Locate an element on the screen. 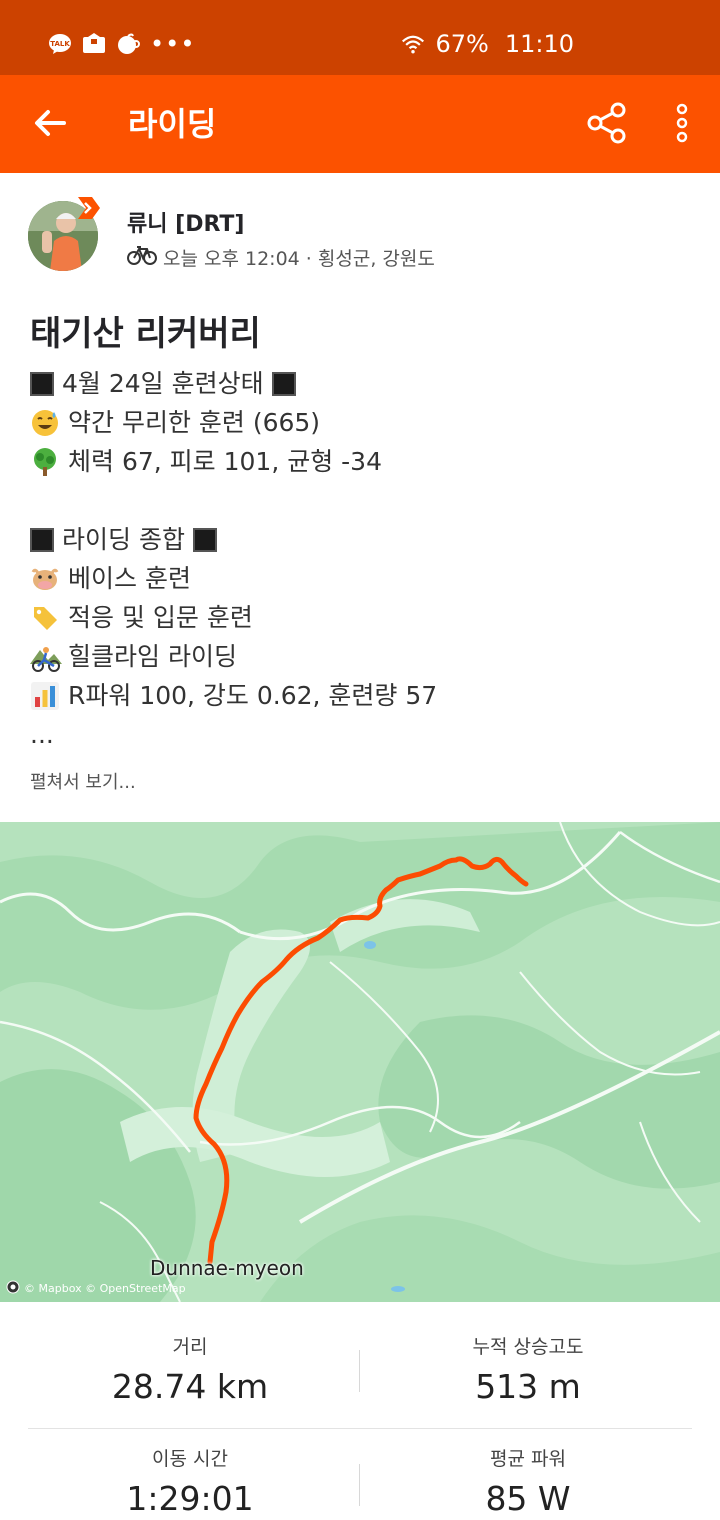  stat-elevation-gain: 누적 상승고도 513 m is located at coordinates (528, 1369).